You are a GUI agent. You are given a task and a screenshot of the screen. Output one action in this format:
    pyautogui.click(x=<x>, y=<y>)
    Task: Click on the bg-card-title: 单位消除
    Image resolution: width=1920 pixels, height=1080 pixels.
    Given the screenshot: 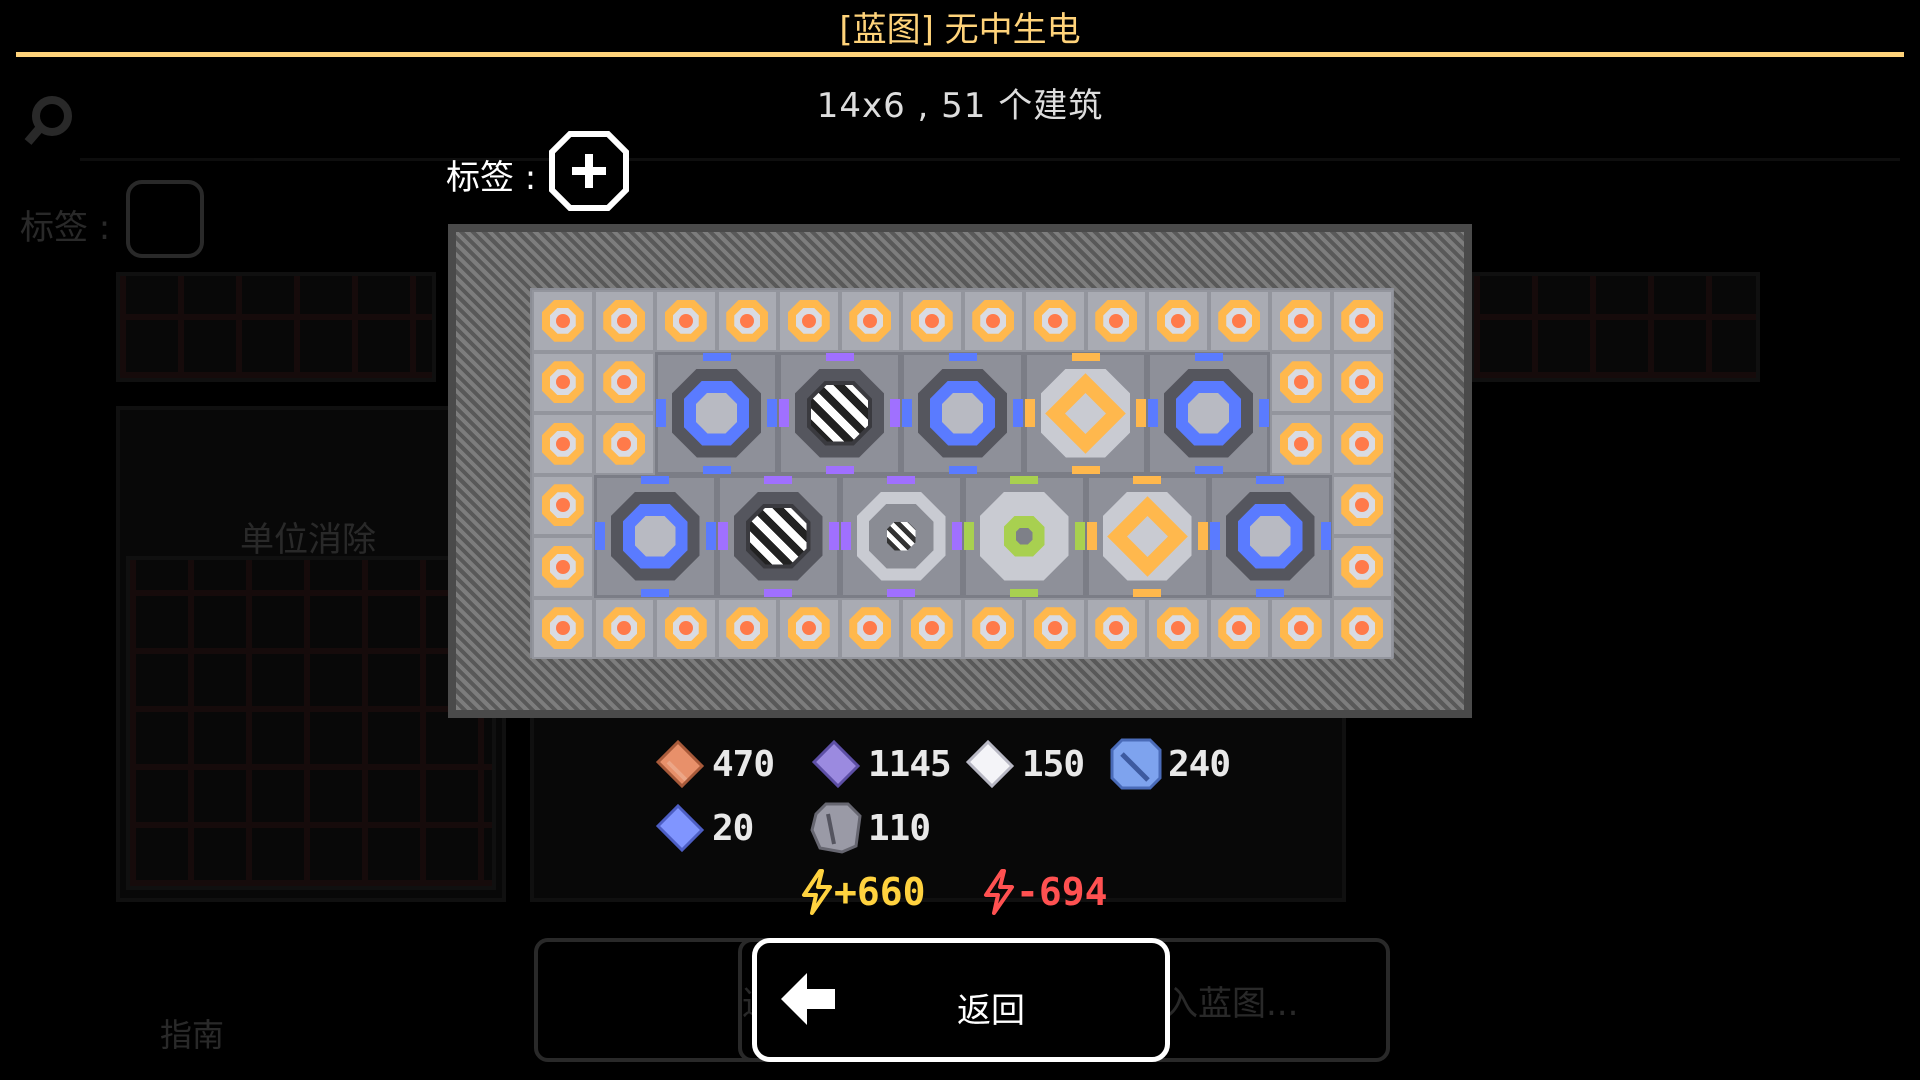 What is the action you would take?
    pyautogui.click(x=308, y=540)
    